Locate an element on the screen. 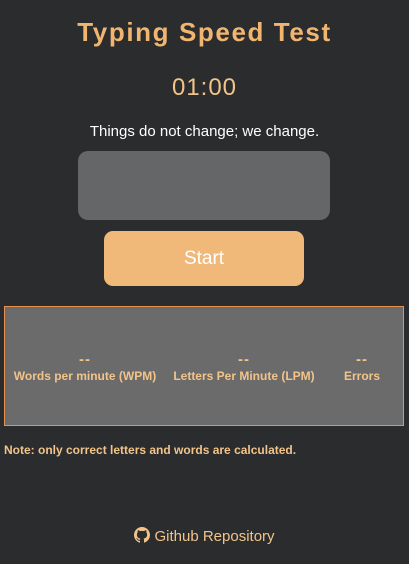 The width and height of the screenshot is (409, 564). lpm-label: Letters Per Minute (LPM) is located at coordinates (244, 376).